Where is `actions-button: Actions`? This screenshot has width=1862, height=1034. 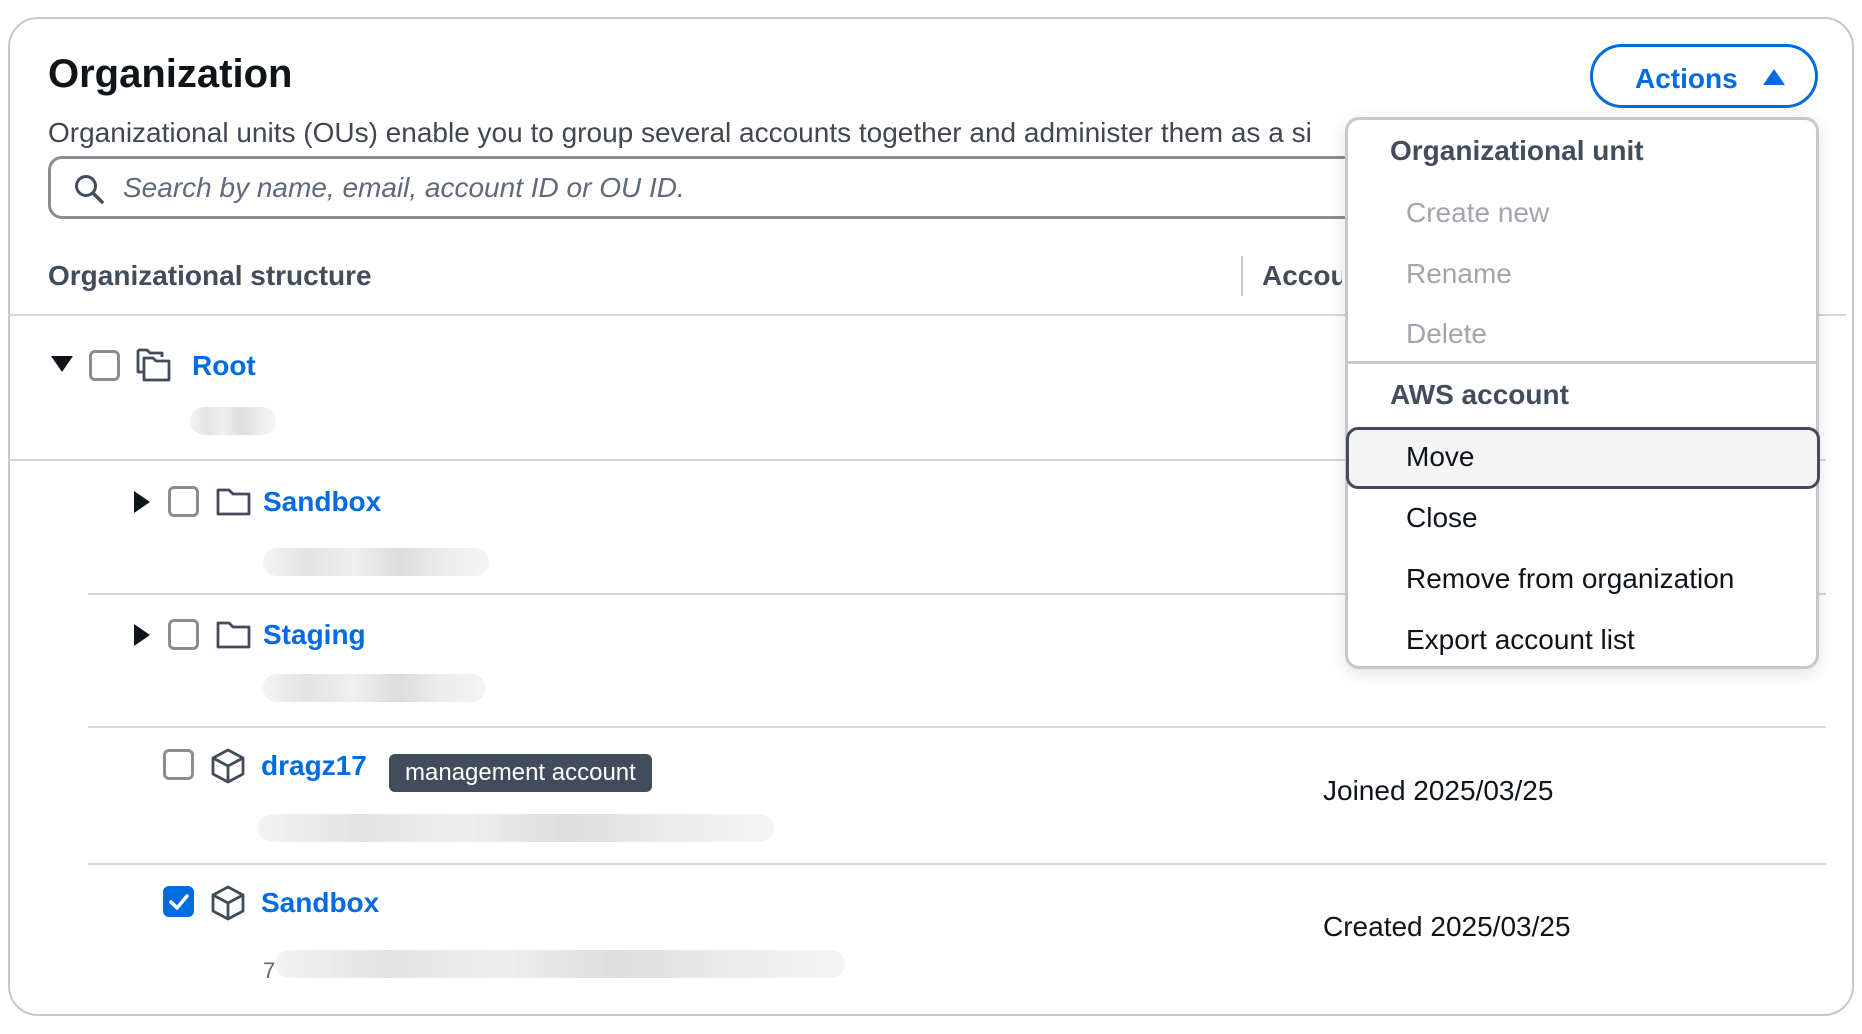
actions-button: Actions is located at coordinates (1704, 76).